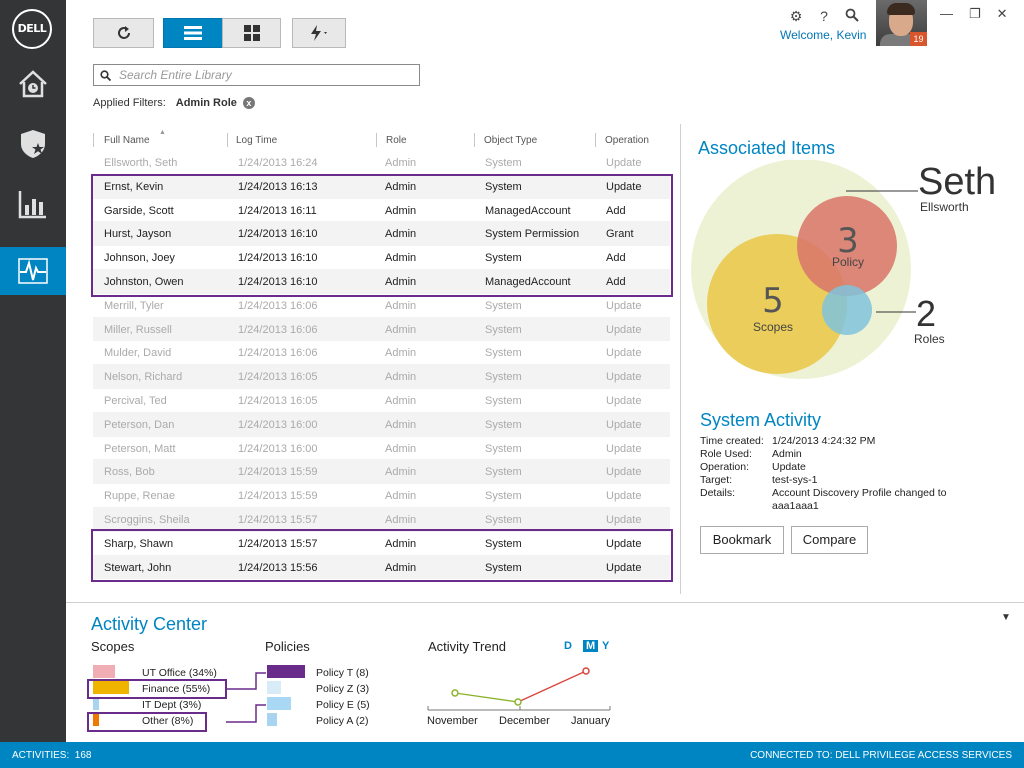 The image size is (1024, 768). Describe the element at coordinates (149, 624) in the screenshot. I see `activity-center-title: Activity Center` at that location.